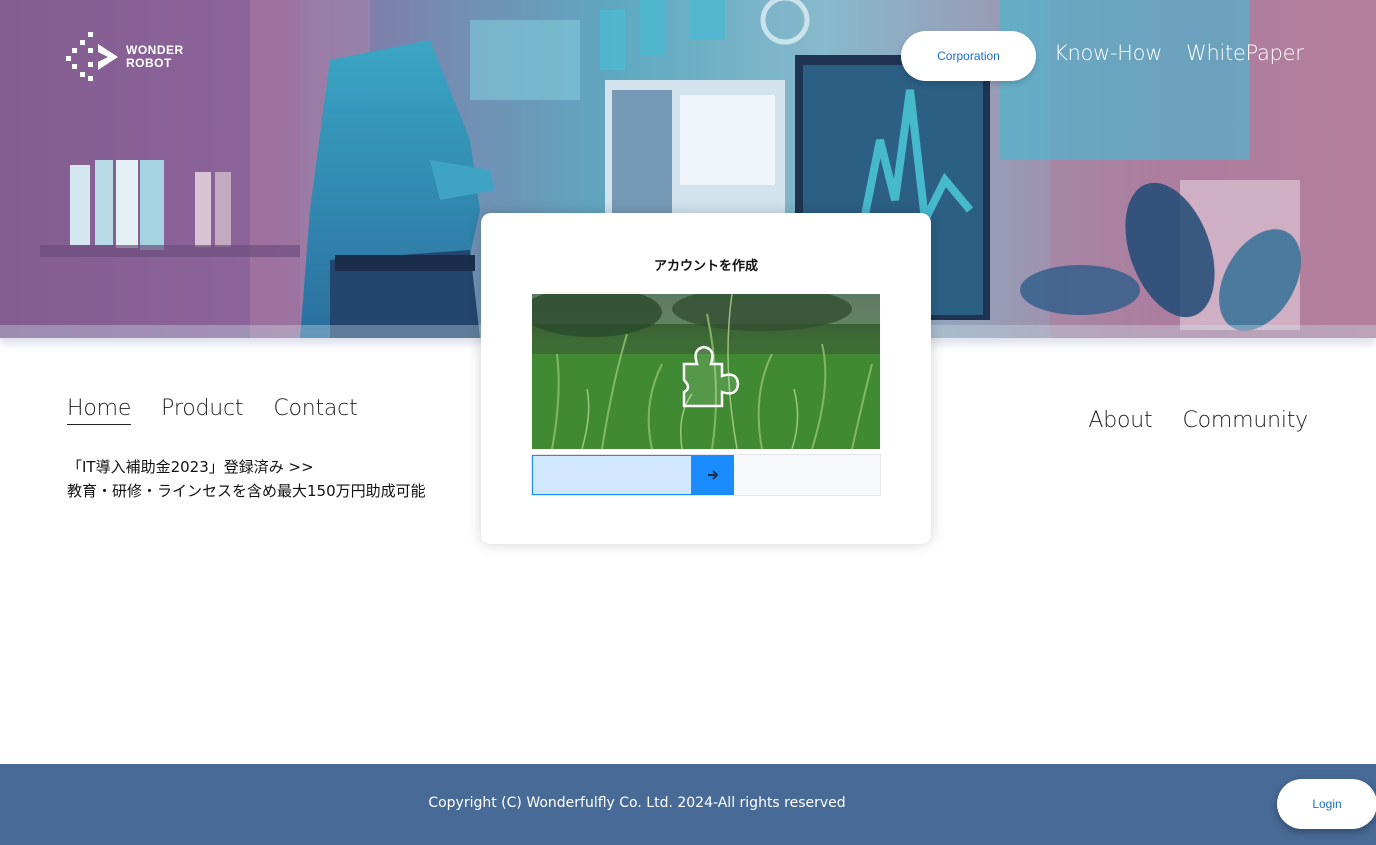  What do you see at coordinates (149, 63) in the screenshot?
I see `logo-line-2: ROBOT` at bounding box center [149, 63].